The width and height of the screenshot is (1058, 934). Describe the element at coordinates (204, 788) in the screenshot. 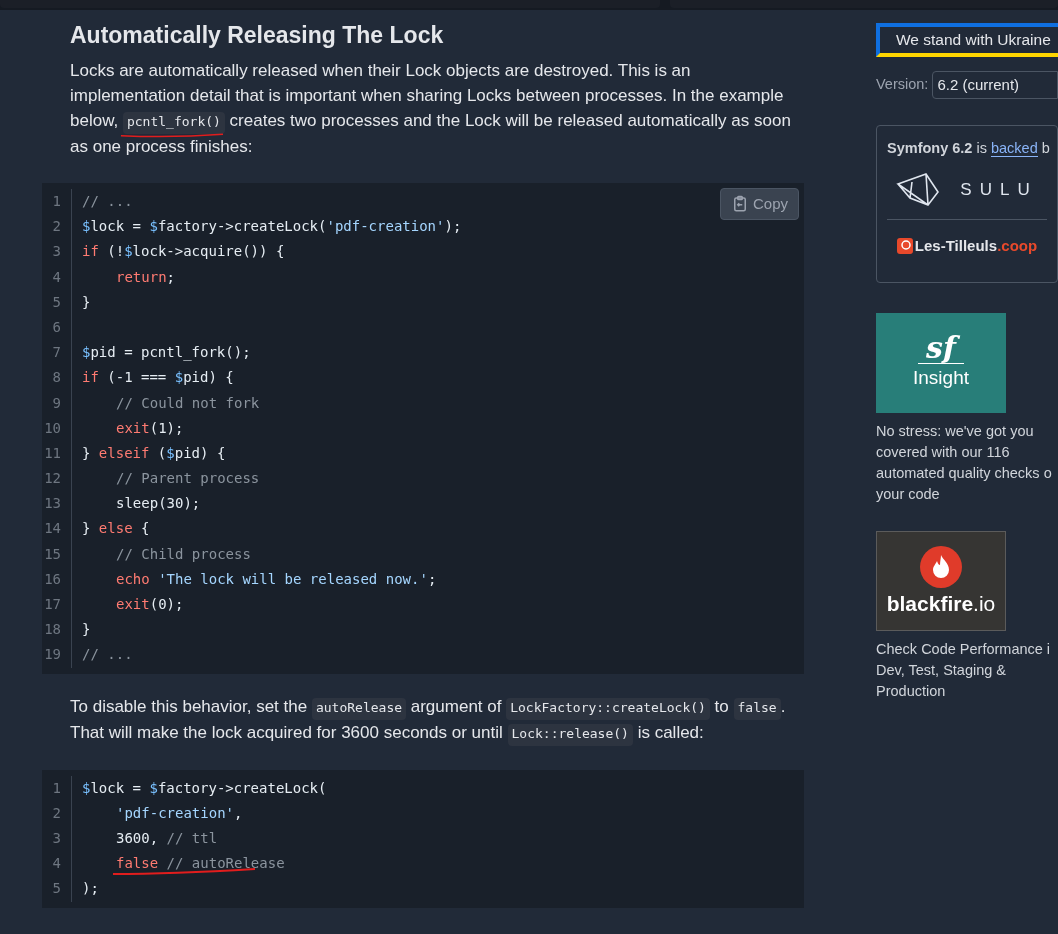

I see `code-line: $lock = $factory->createLock(` at that location.